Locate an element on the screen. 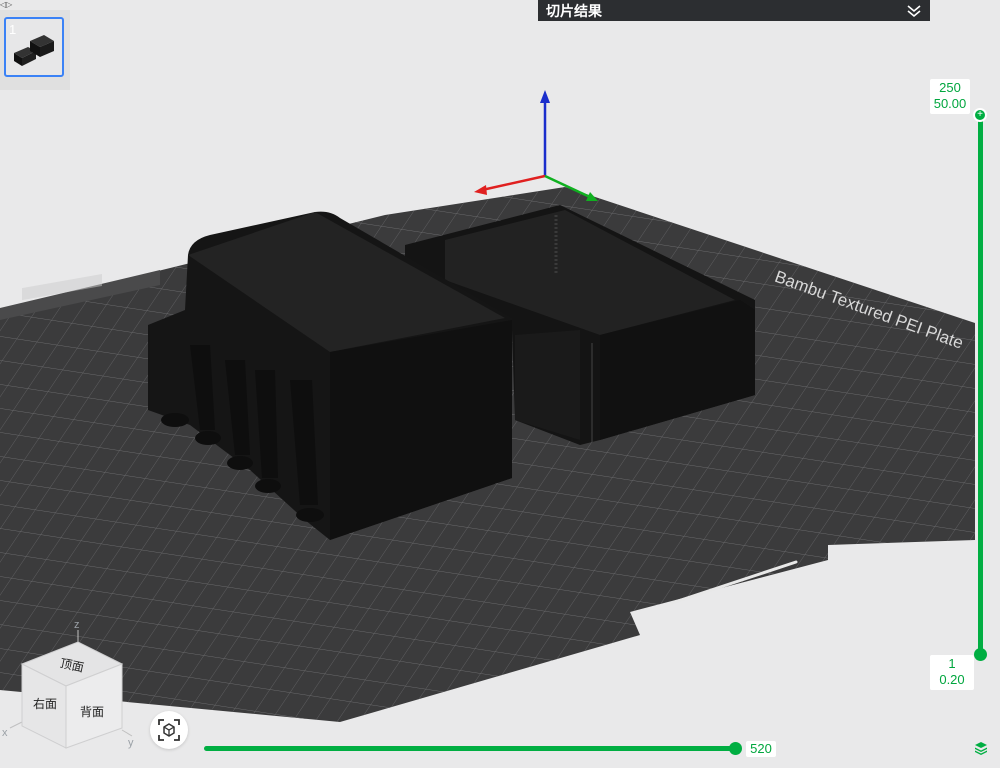 This screenshot has height=768, width=1000. layers-icon is located at coordinates (981, 748).